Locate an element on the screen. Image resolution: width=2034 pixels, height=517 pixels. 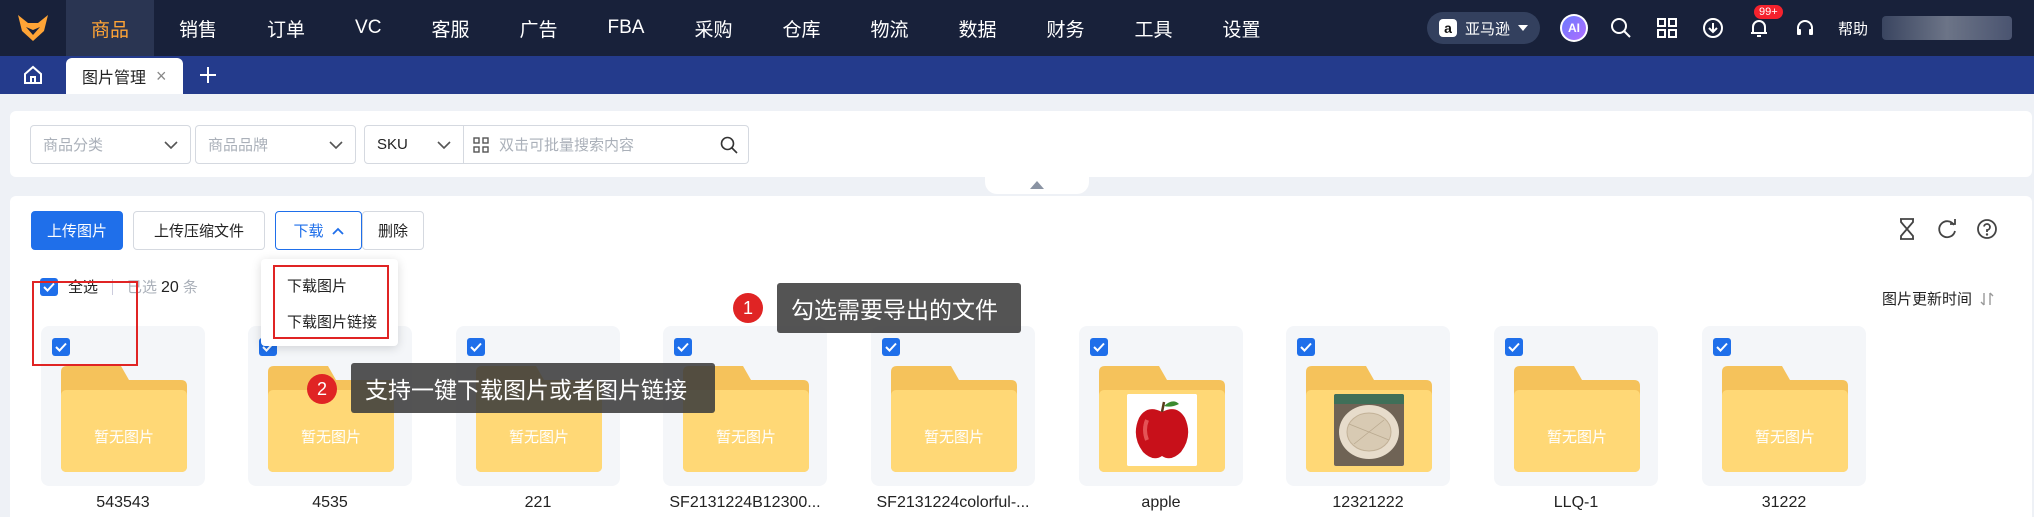
app-logo is located at coordinates (33, 28).